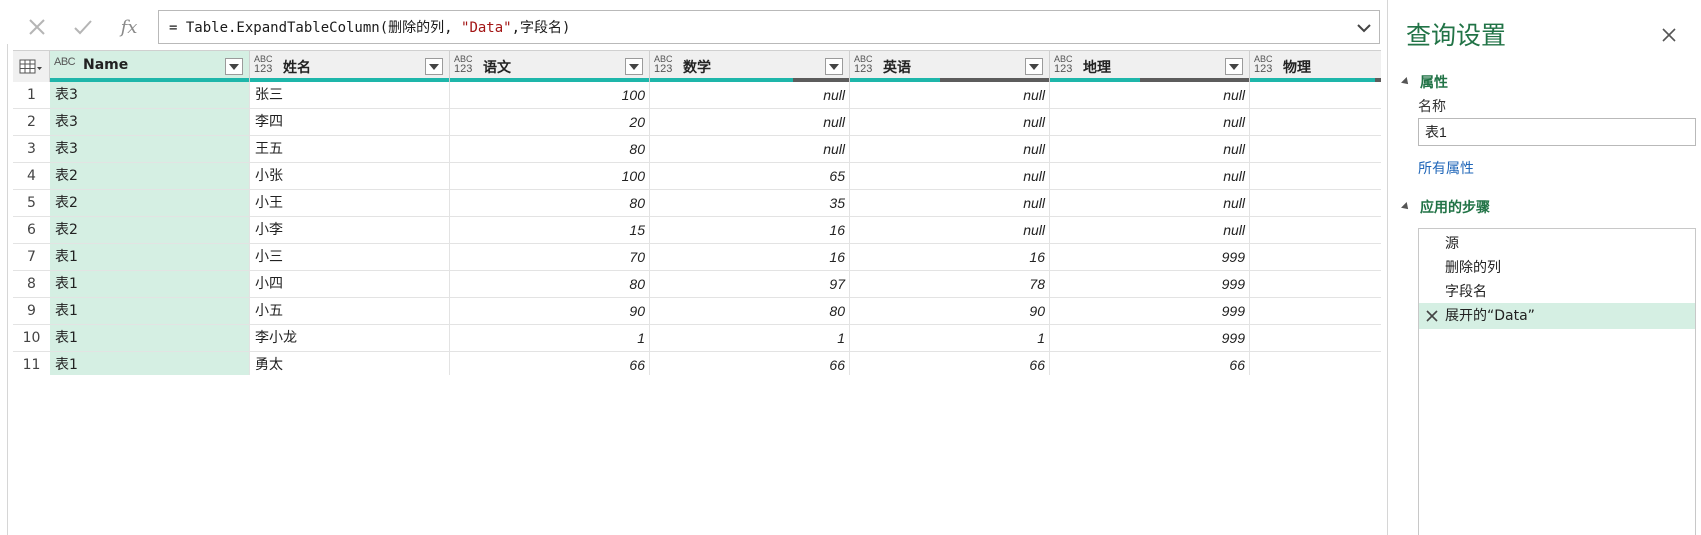 The image size is (1701, 535). I want to click on column-header-3: ABC 123 数学, so click(750, 66).